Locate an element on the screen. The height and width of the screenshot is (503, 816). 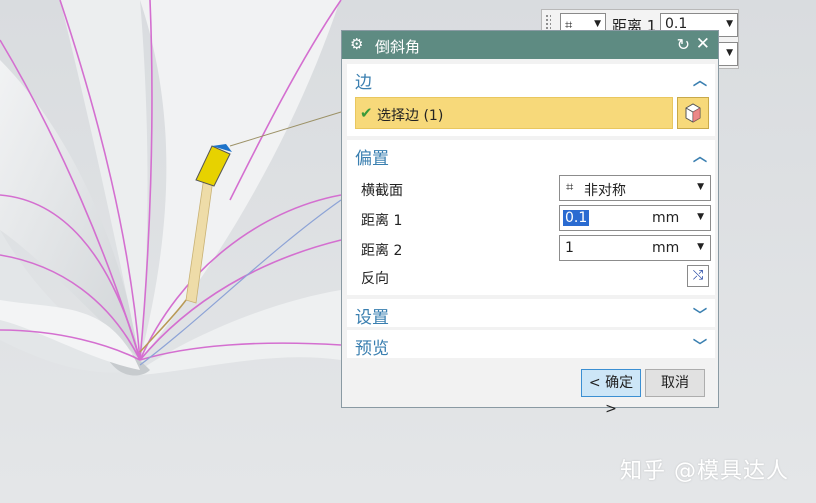
offset-section-header: 偏置 ︿ is located at coordinates (531, 154).